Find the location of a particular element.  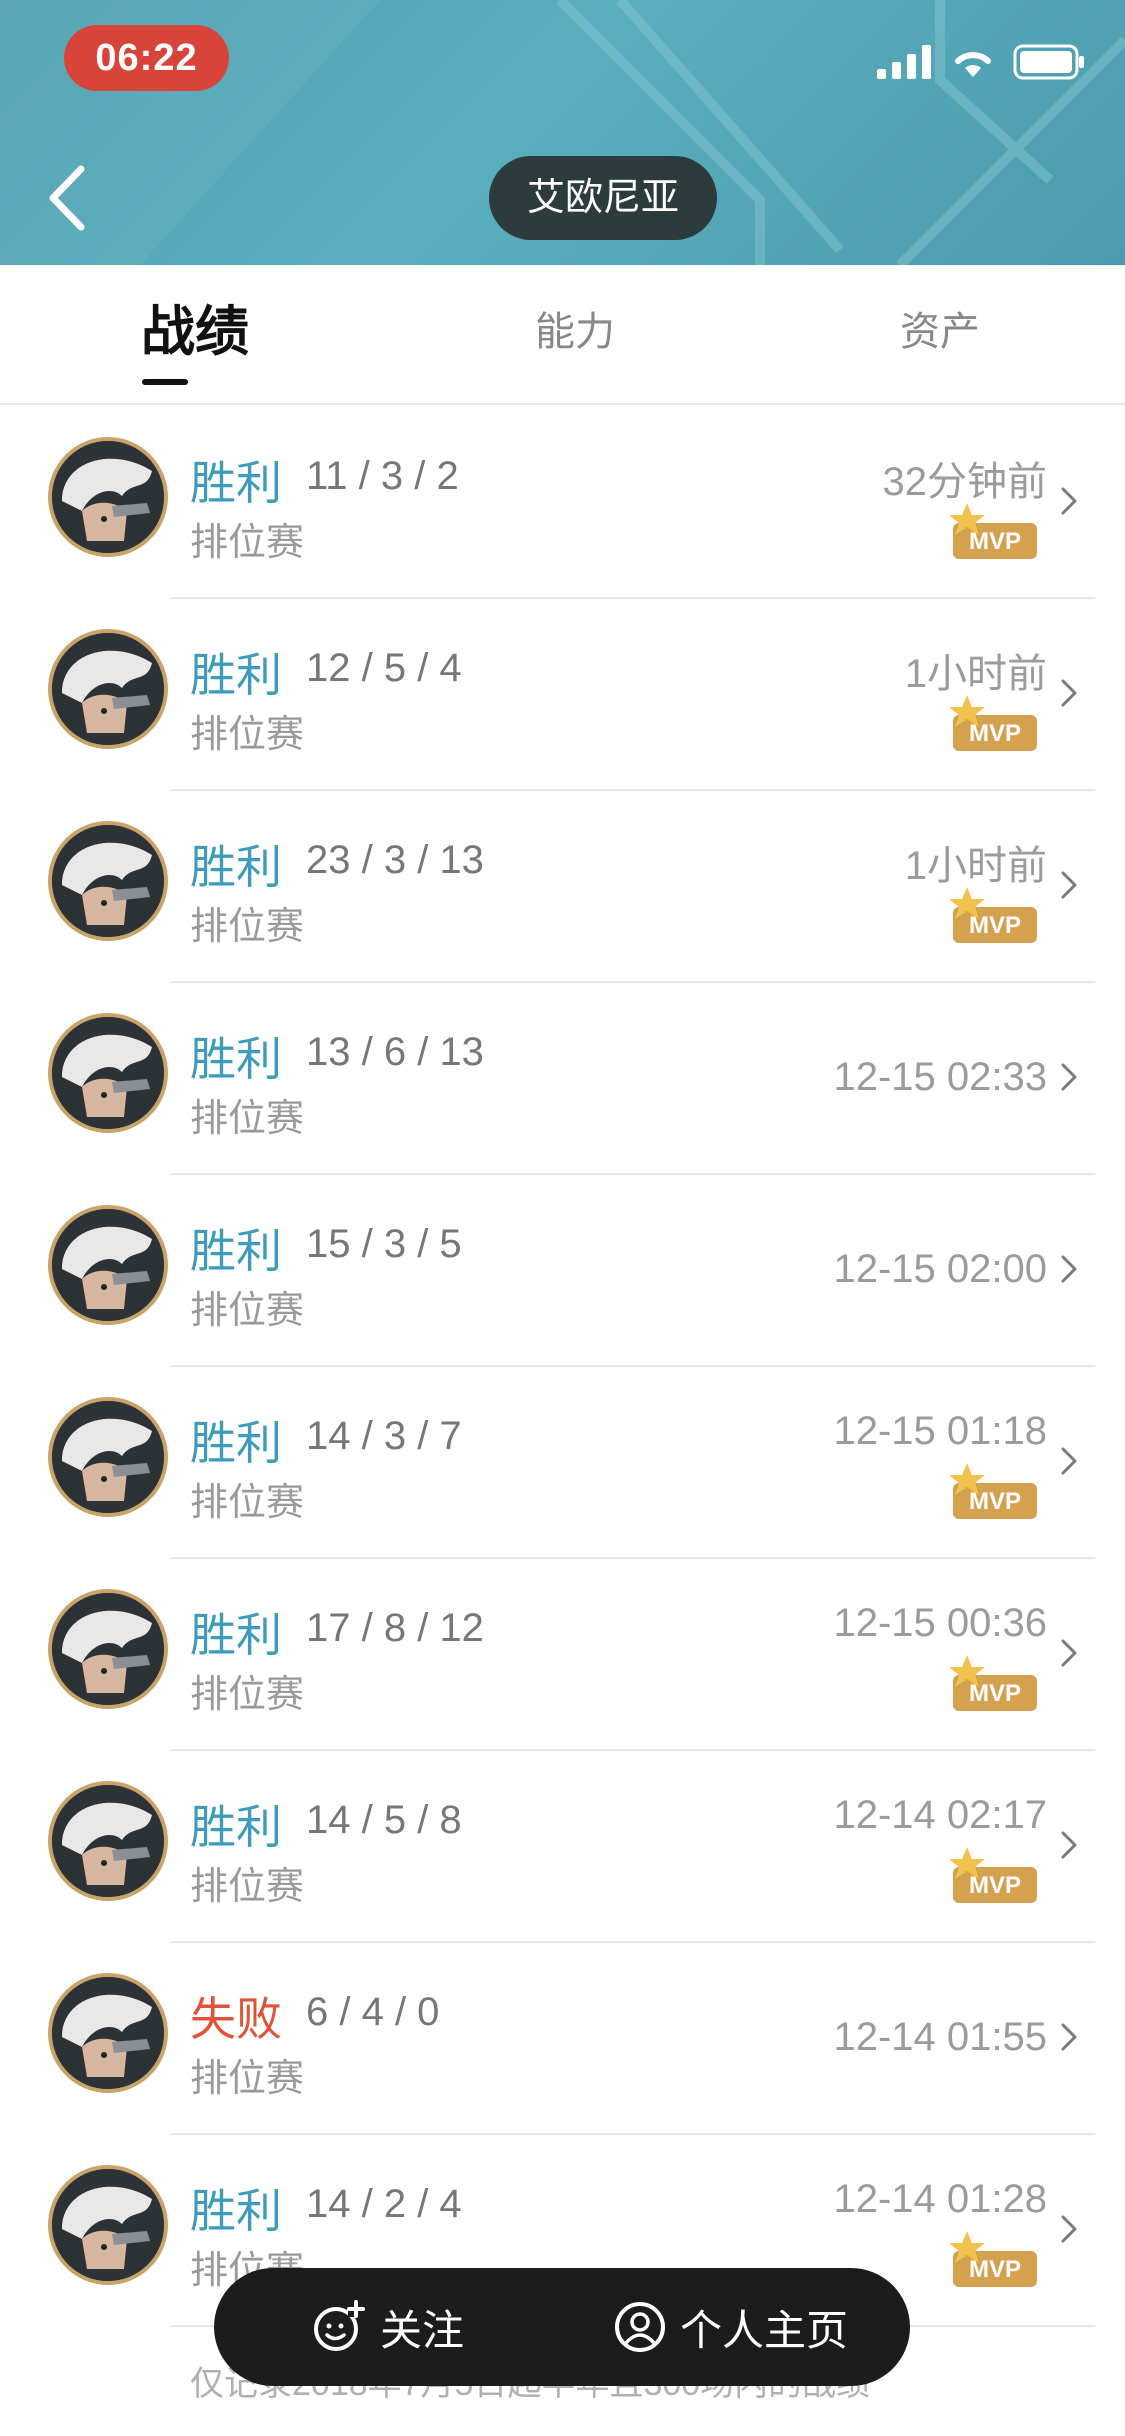

tab-ability: 能力 is located at coordinates (575, 335).